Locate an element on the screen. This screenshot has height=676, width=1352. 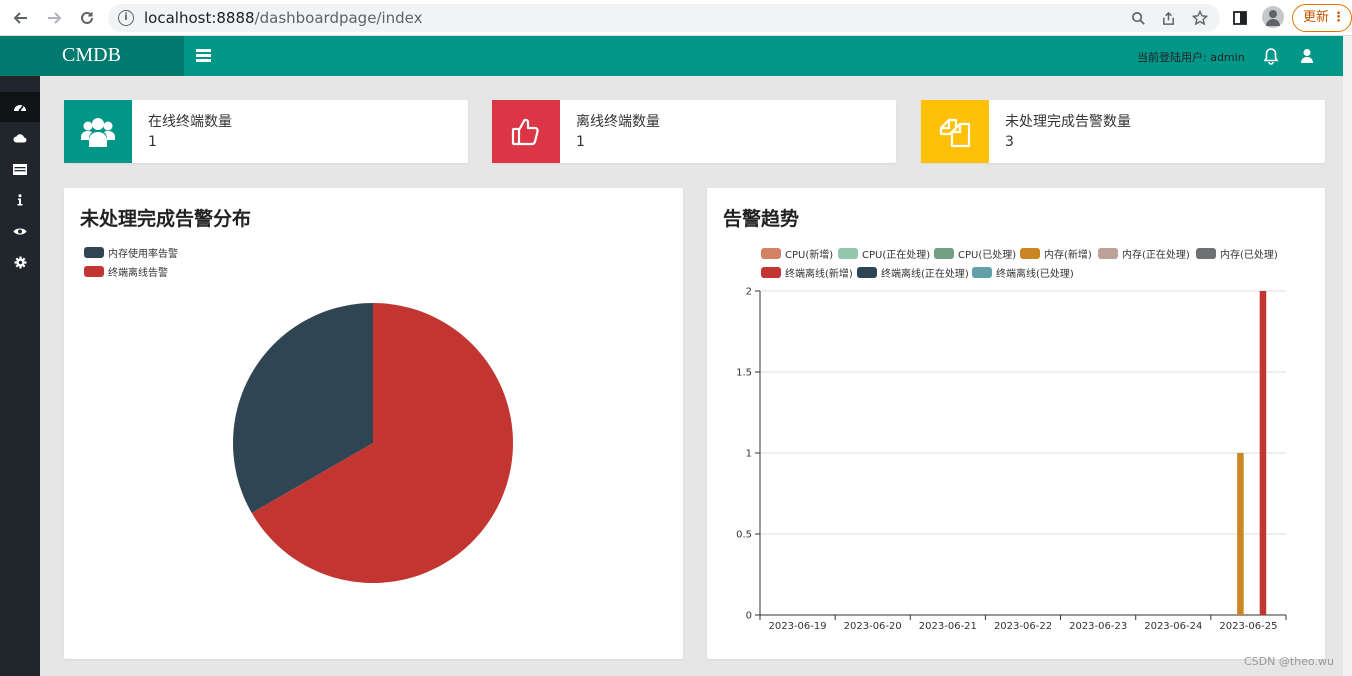
stat-card-online: 在线终端数量 1 is located at coordinates (266, 131).